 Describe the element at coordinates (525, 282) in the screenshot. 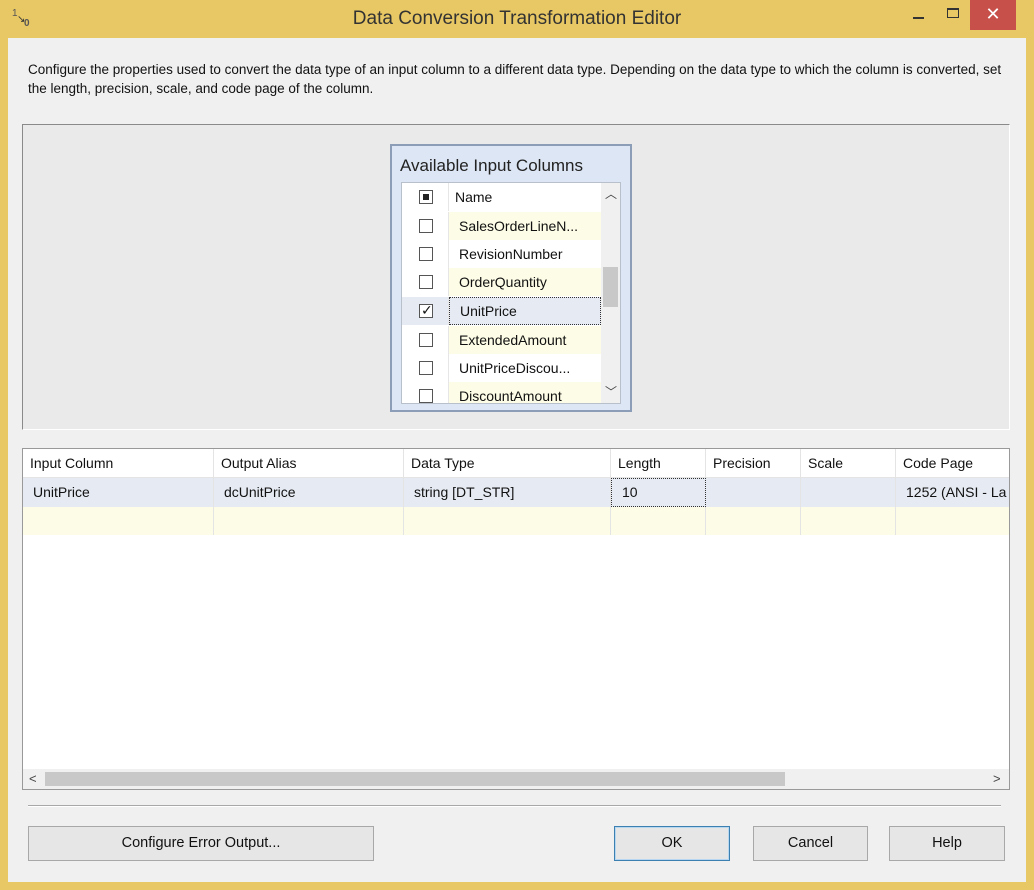

I see `column-name: OrderQuantity` at that location.